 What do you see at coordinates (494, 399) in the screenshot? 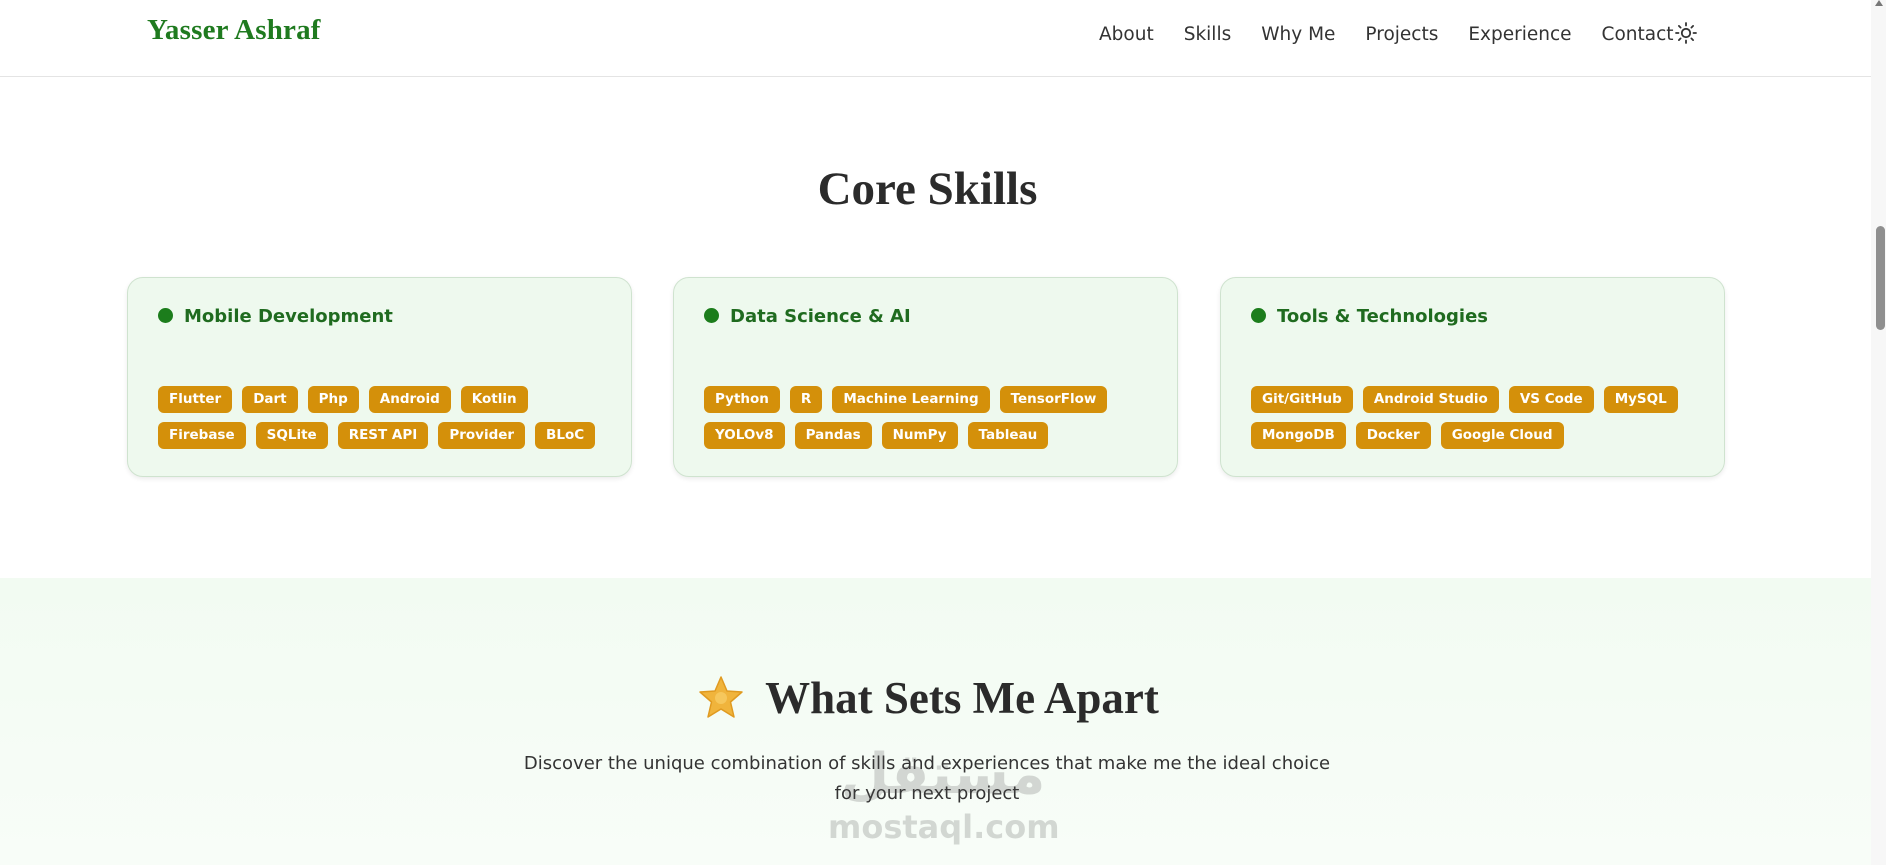
I see `skill-tag: Kotlin` at bounding box center [494, 399].